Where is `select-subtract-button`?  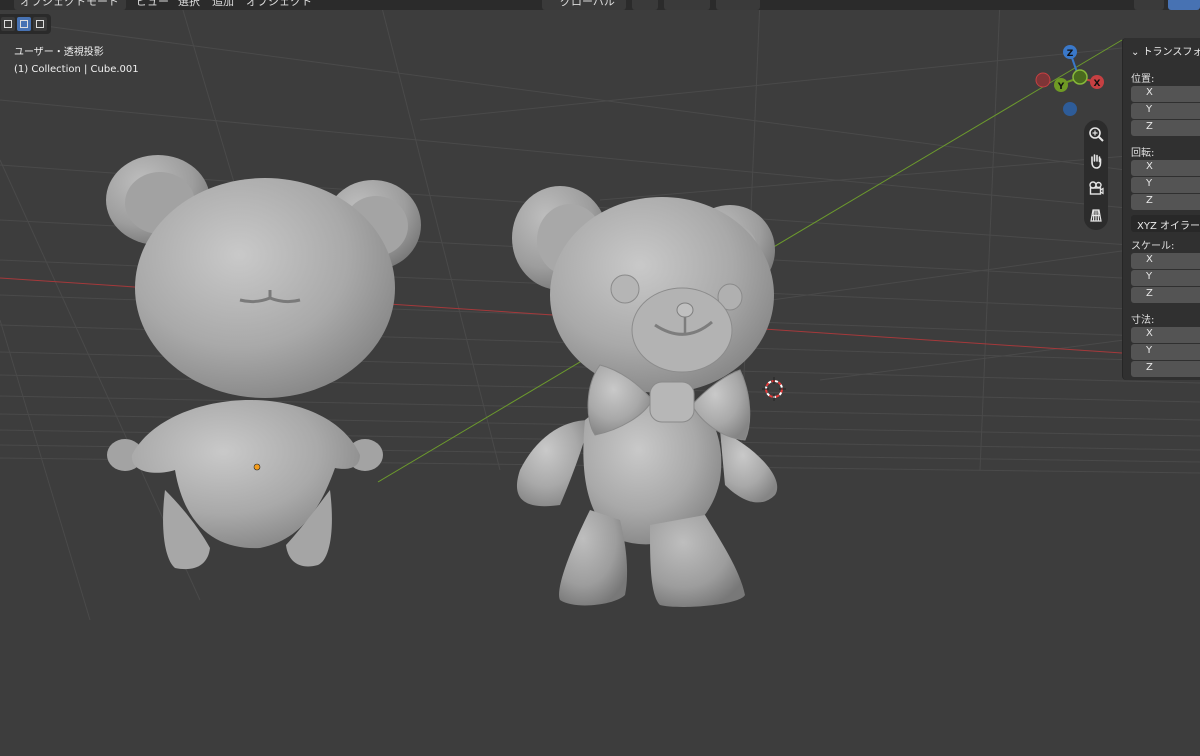
select-subtract-button is located at coordinates (40, 24).